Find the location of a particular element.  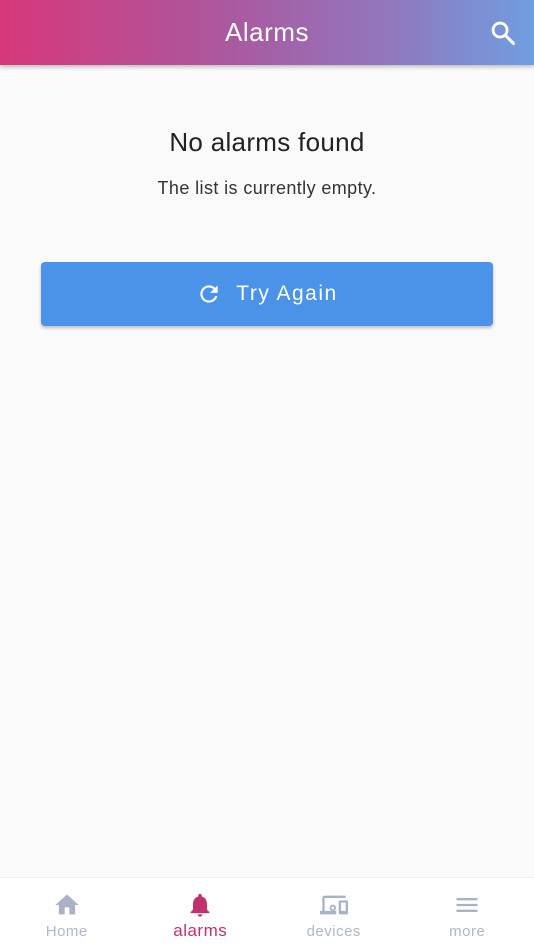

nav-label-home: Home is located at coordinates (66, 931).